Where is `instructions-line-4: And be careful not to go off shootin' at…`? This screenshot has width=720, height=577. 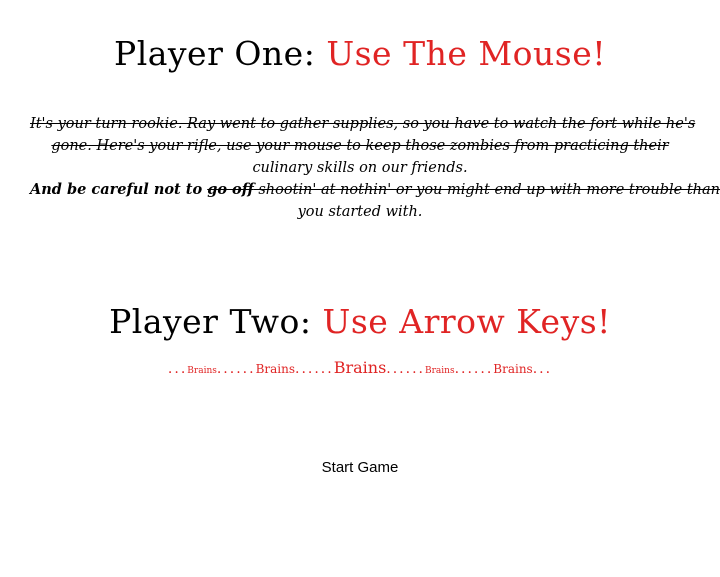
instructions-line-4: And be careful not to go off shootin' at… is located at coordinates (375, 190).